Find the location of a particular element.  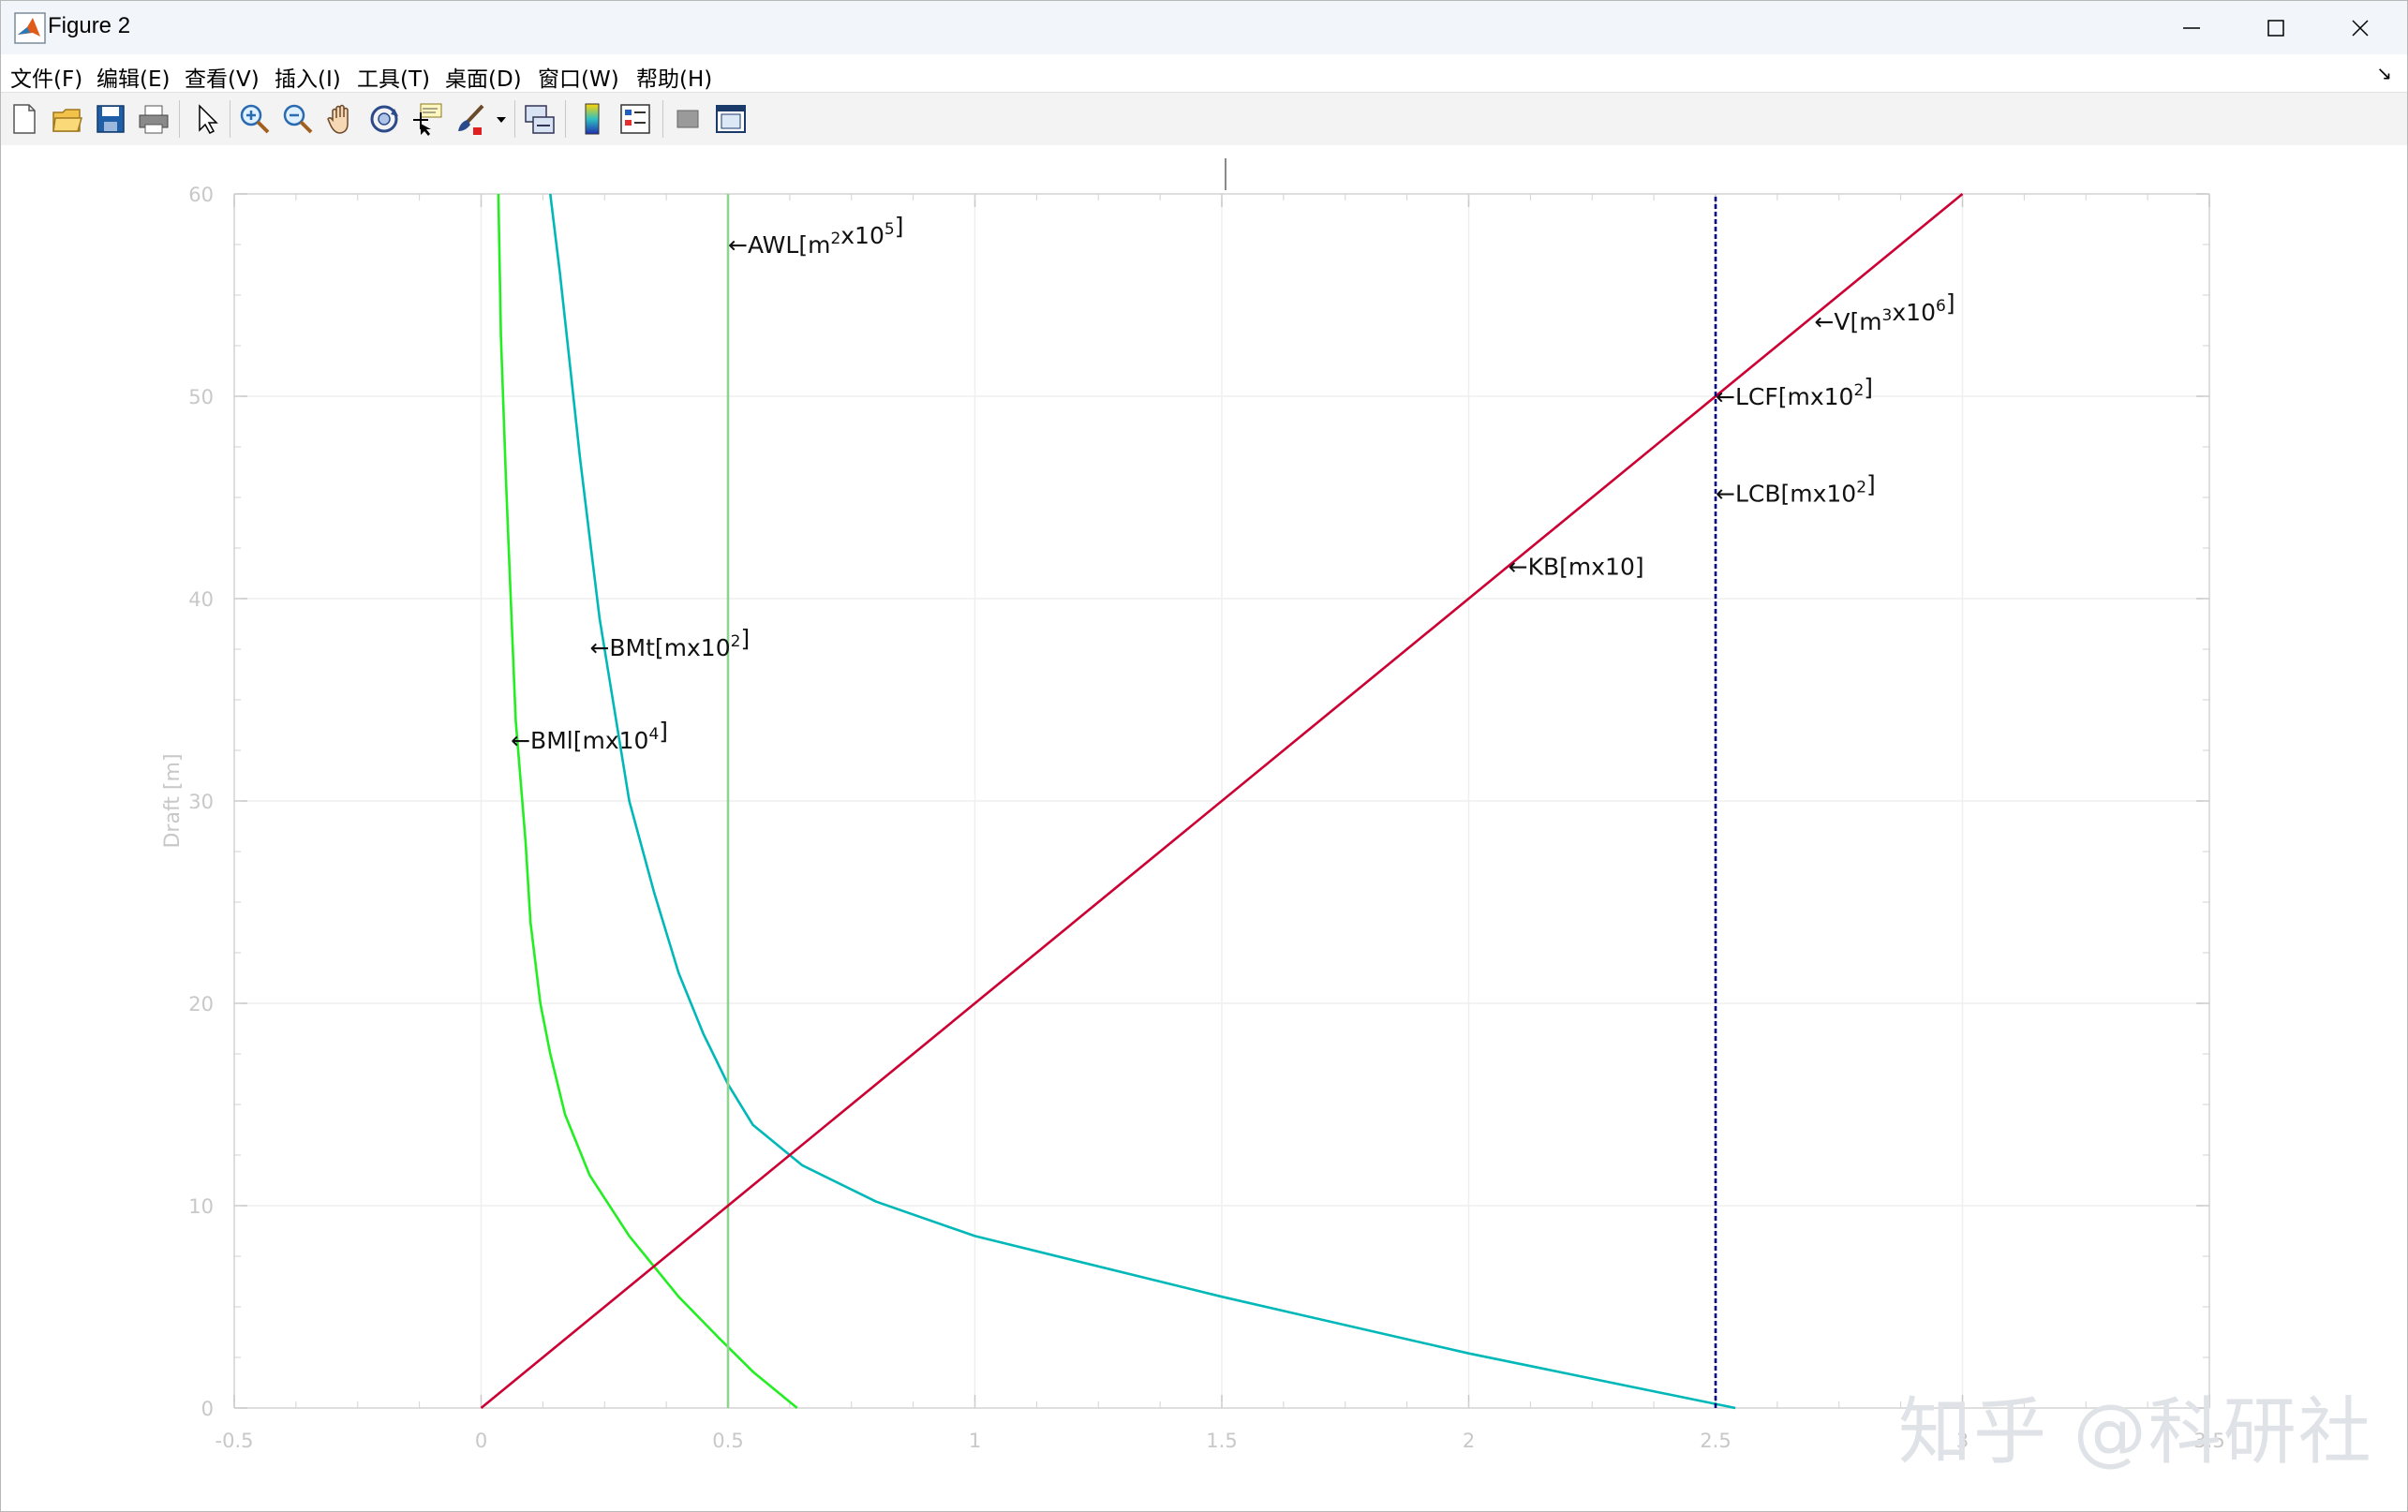

x-tick-label: 2.5 is located at coordinates (1715, 1441).